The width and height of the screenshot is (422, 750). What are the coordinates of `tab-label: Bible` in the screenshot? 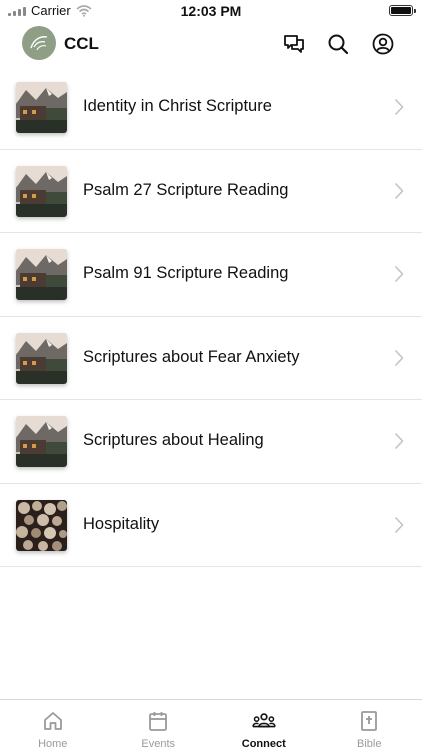 It's located at (369, 744).